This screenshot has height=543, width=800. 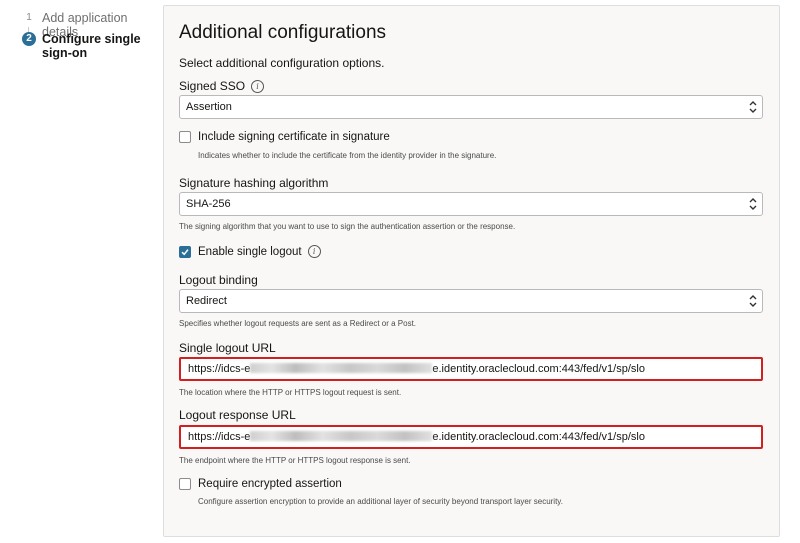 What do you see at coordinates (250, 252) in the screenshot?
I see `enable-single-logout-label-text: Enable single logout` at bounding box center [250, 252].